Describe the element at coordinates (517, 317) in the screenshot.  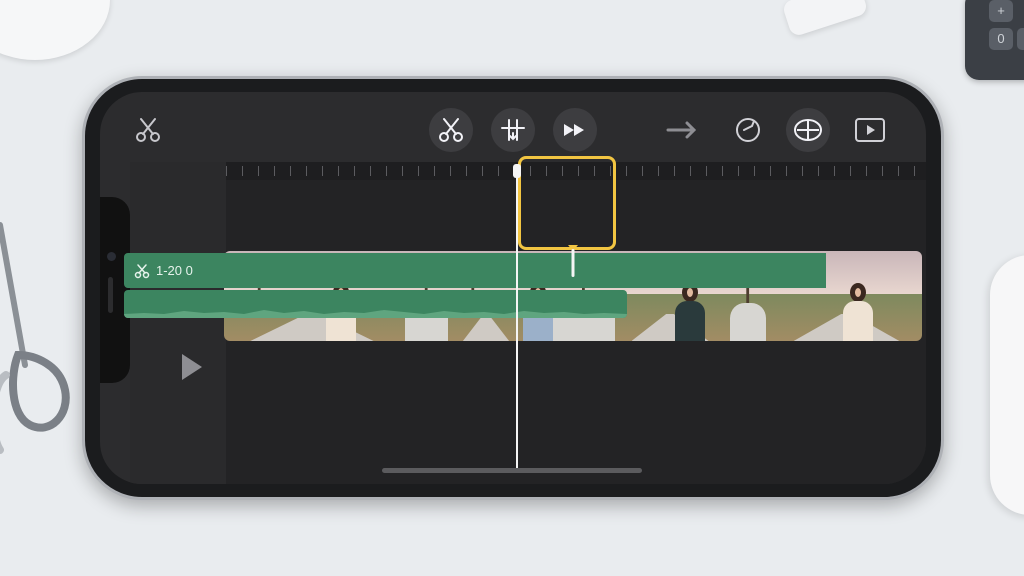
I see `playhead` at that location.